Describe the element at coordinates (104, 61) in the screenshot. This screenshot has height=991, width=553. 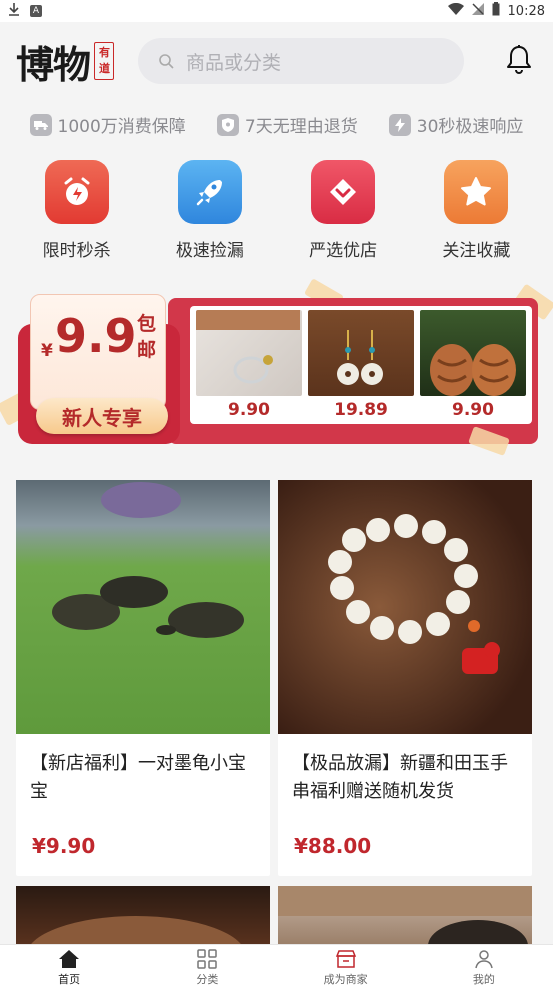
I see `logo-seal: 有道` at that location.